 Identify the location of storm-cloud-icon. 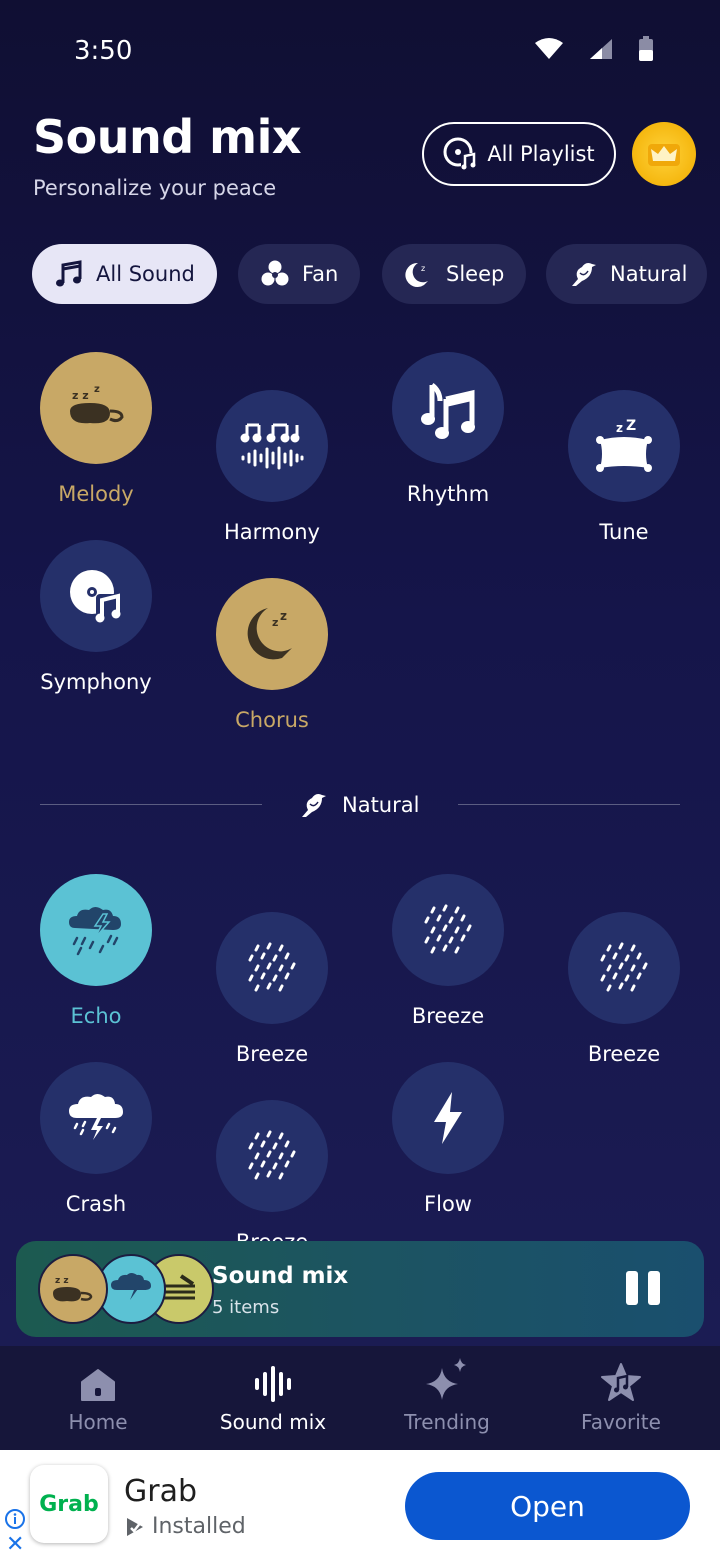
(96, 1117).